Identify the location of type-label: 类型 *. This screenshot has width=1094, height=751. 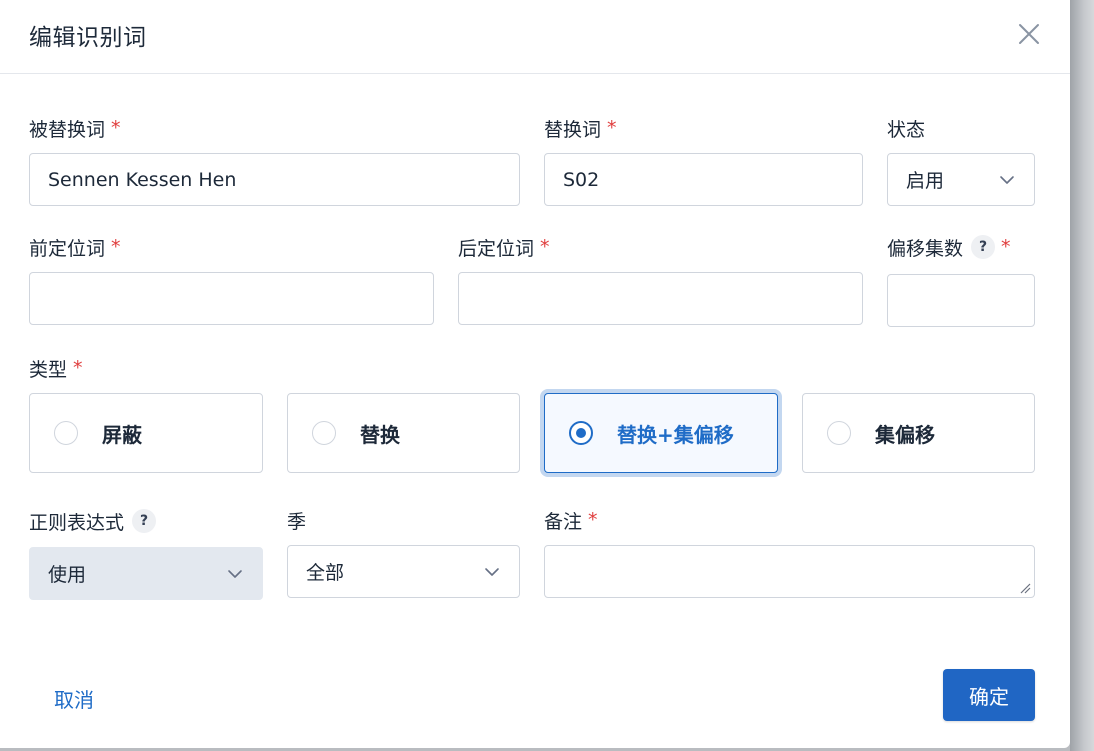
(56, 368).